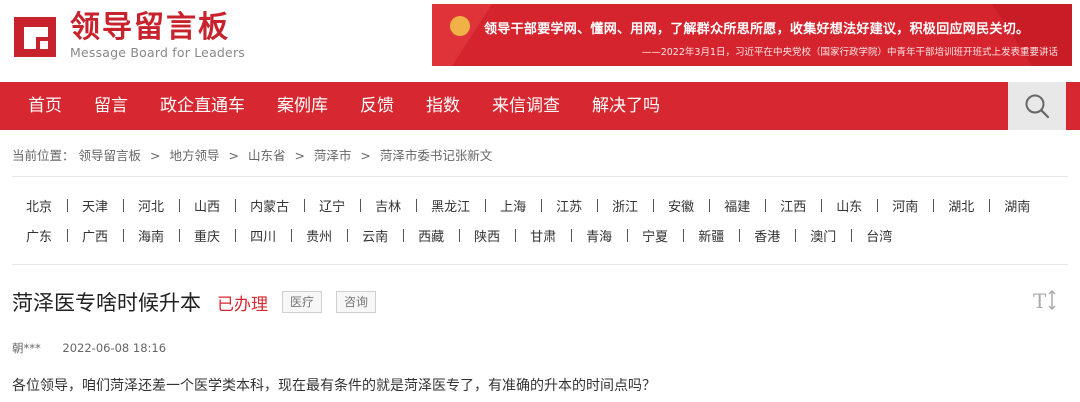 The height and width of the screenshot is (402, 1080). What do you see at coordinates (356, 302) in the screenshot?
I see `tag-consult: 咨询` at bounding box center [356, 302].